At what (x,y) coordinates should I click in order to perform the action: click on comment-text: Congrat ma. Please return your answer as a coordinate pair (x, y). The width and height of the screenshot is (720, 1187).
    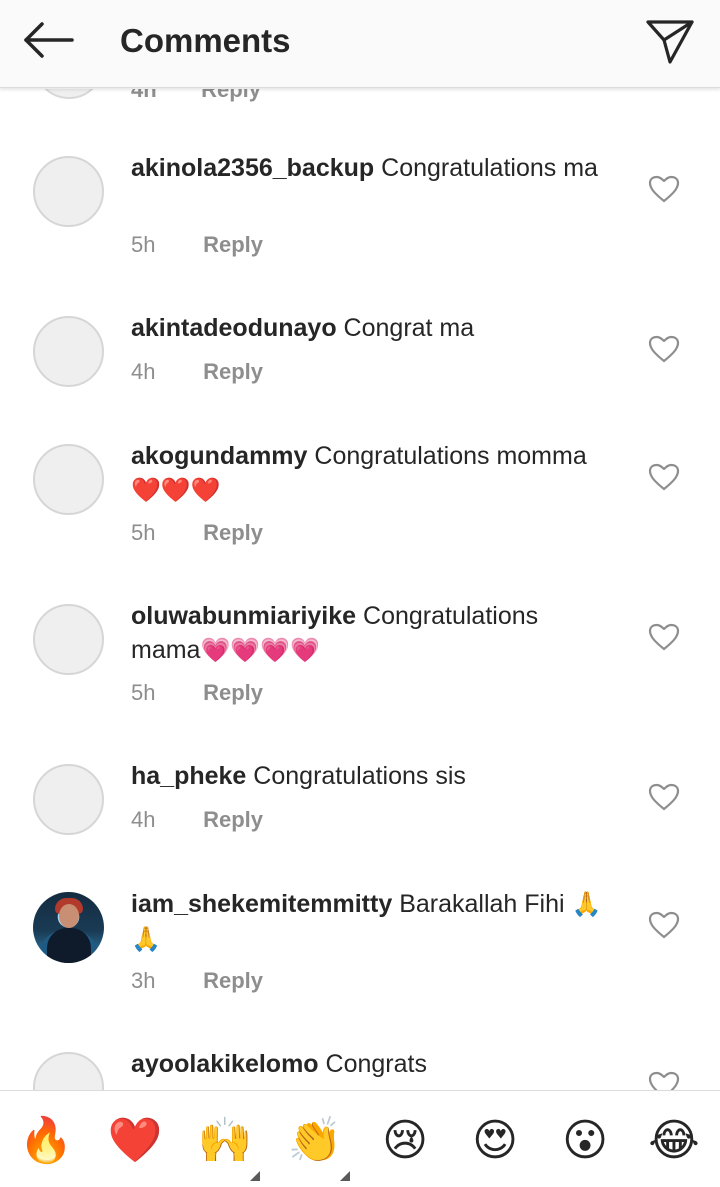
    Looking at the image, I should click on (409, 328).